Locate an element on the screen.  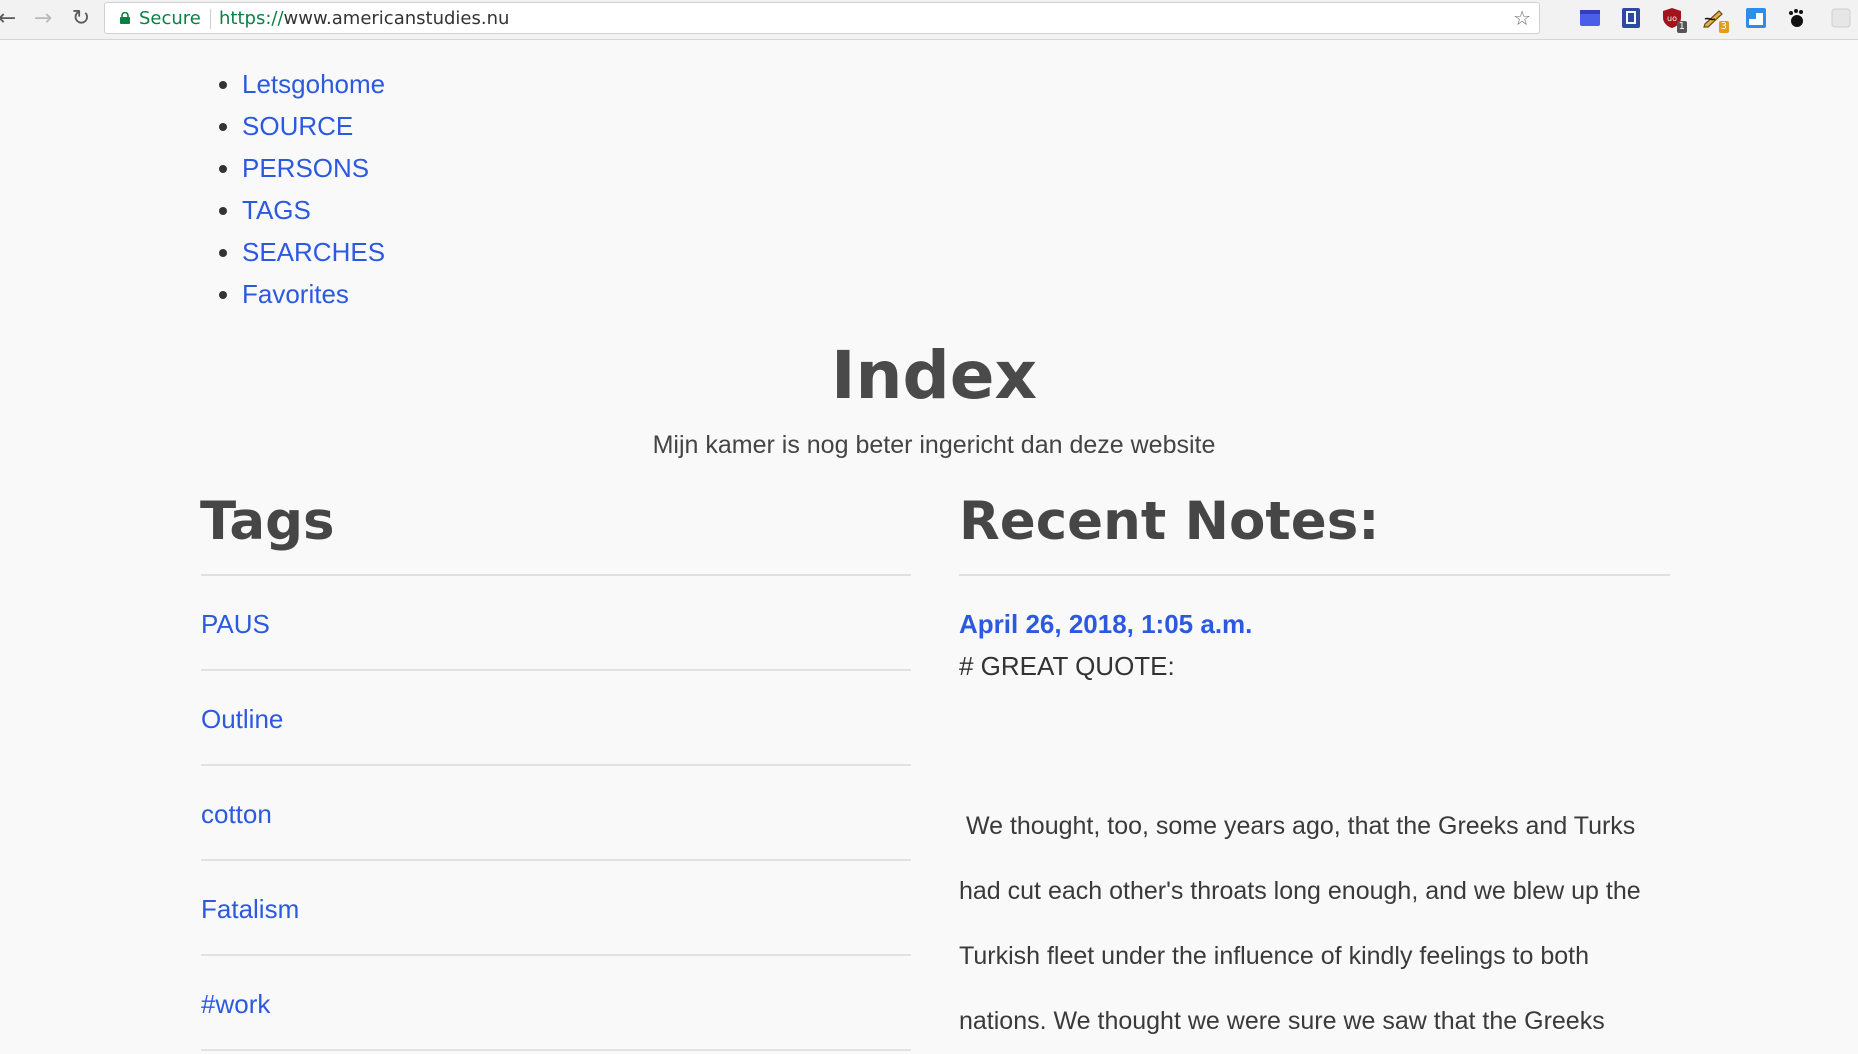
url-text: https://www.americanstudies.nu is located at coordinates (364, 18).